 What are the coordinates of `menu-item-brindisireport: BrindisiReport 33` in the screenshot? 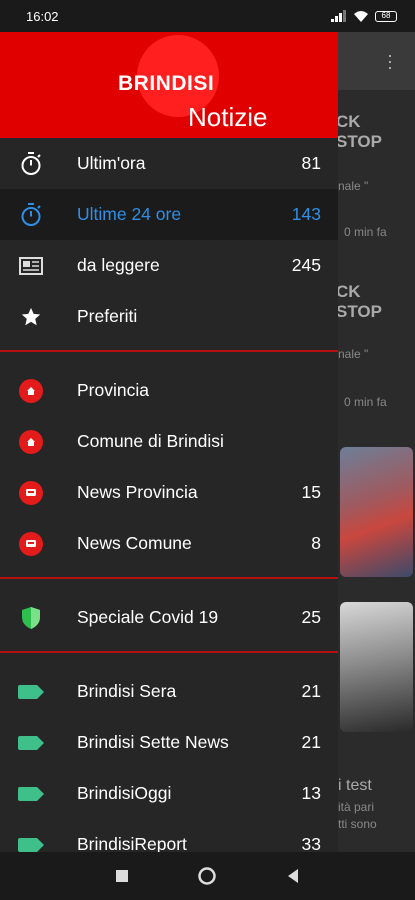 It's located at (169, 835).